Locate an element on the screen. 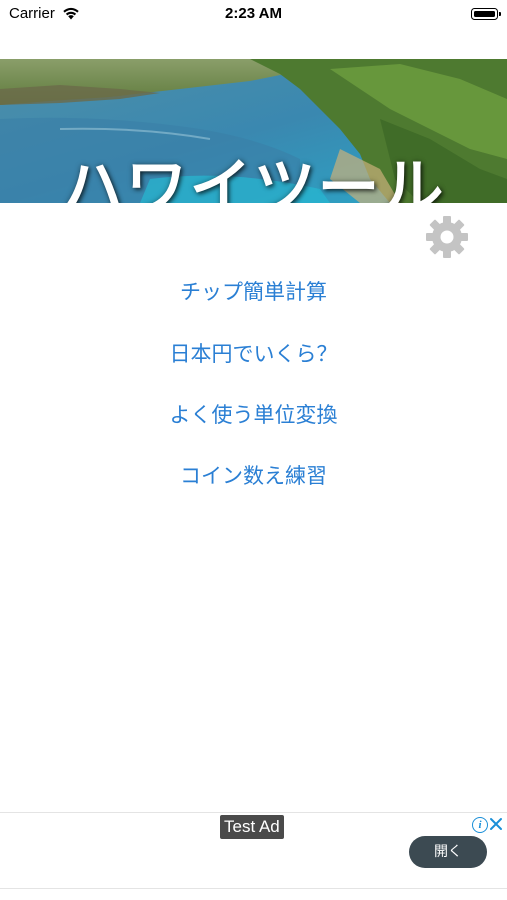 This screenshot has height=900, width=507. ad-banner: Test Ad i 開く is located at coordinates (253, 850).